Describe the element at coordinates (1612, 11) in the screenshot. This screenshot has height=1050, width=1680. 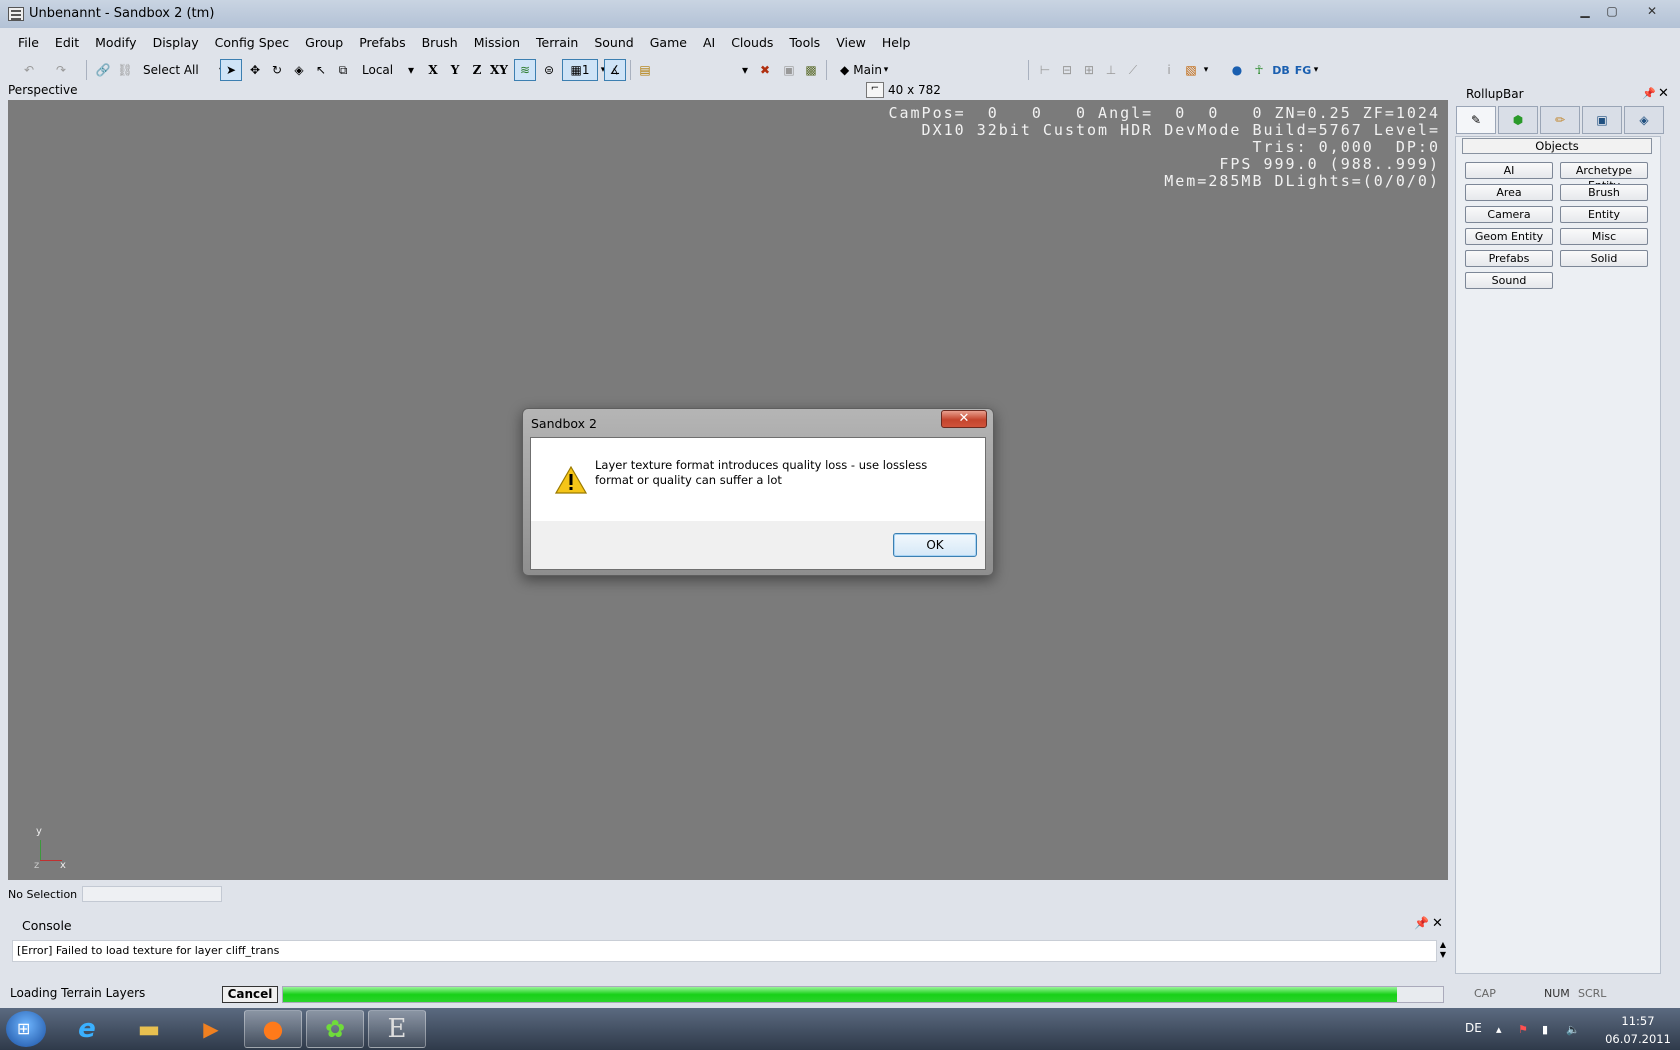
I see `maximize-button: ▢` at that location.